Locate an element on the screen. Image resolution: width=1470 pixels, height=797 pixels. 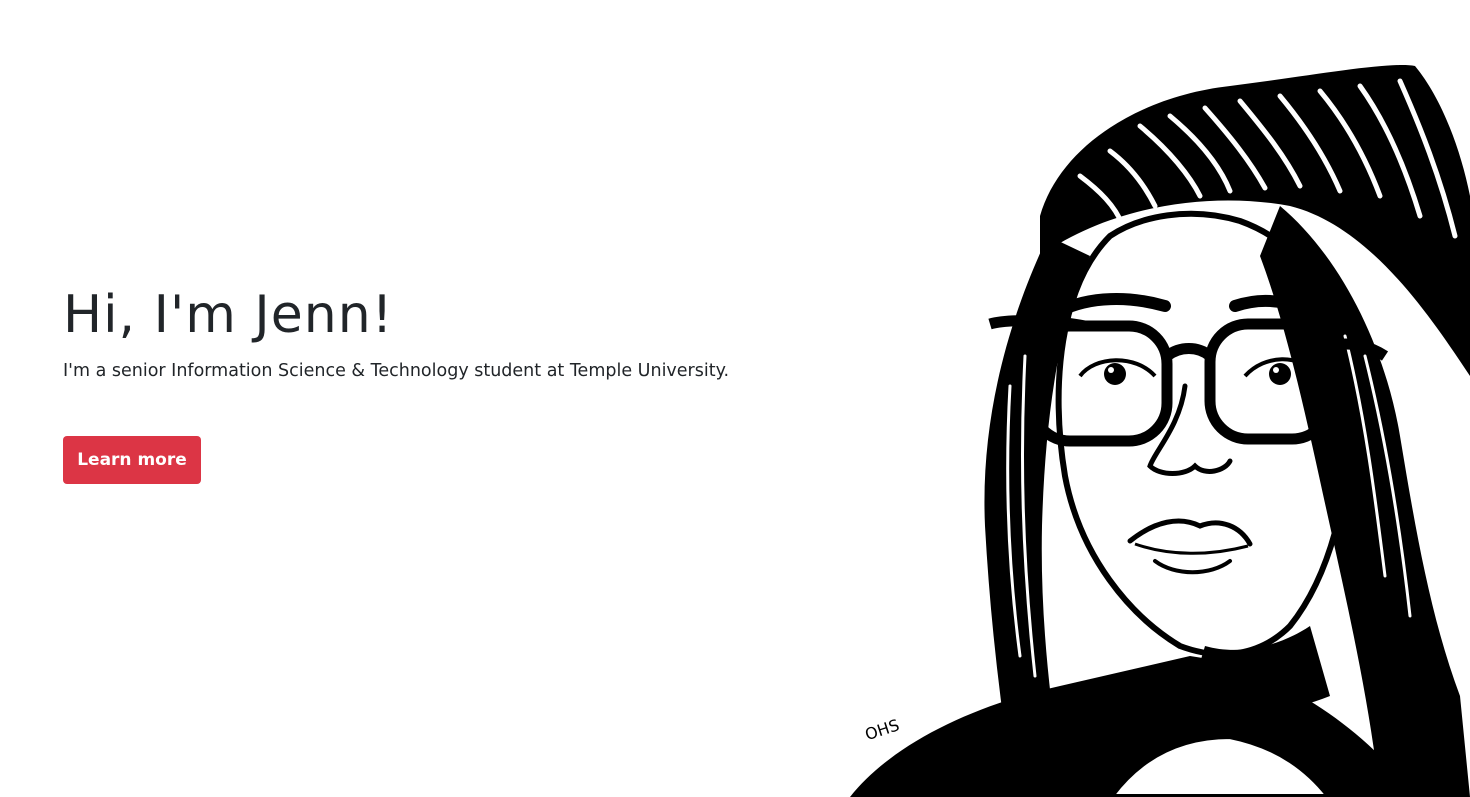
left-eyebrow is located at coordinates (1112, 305).